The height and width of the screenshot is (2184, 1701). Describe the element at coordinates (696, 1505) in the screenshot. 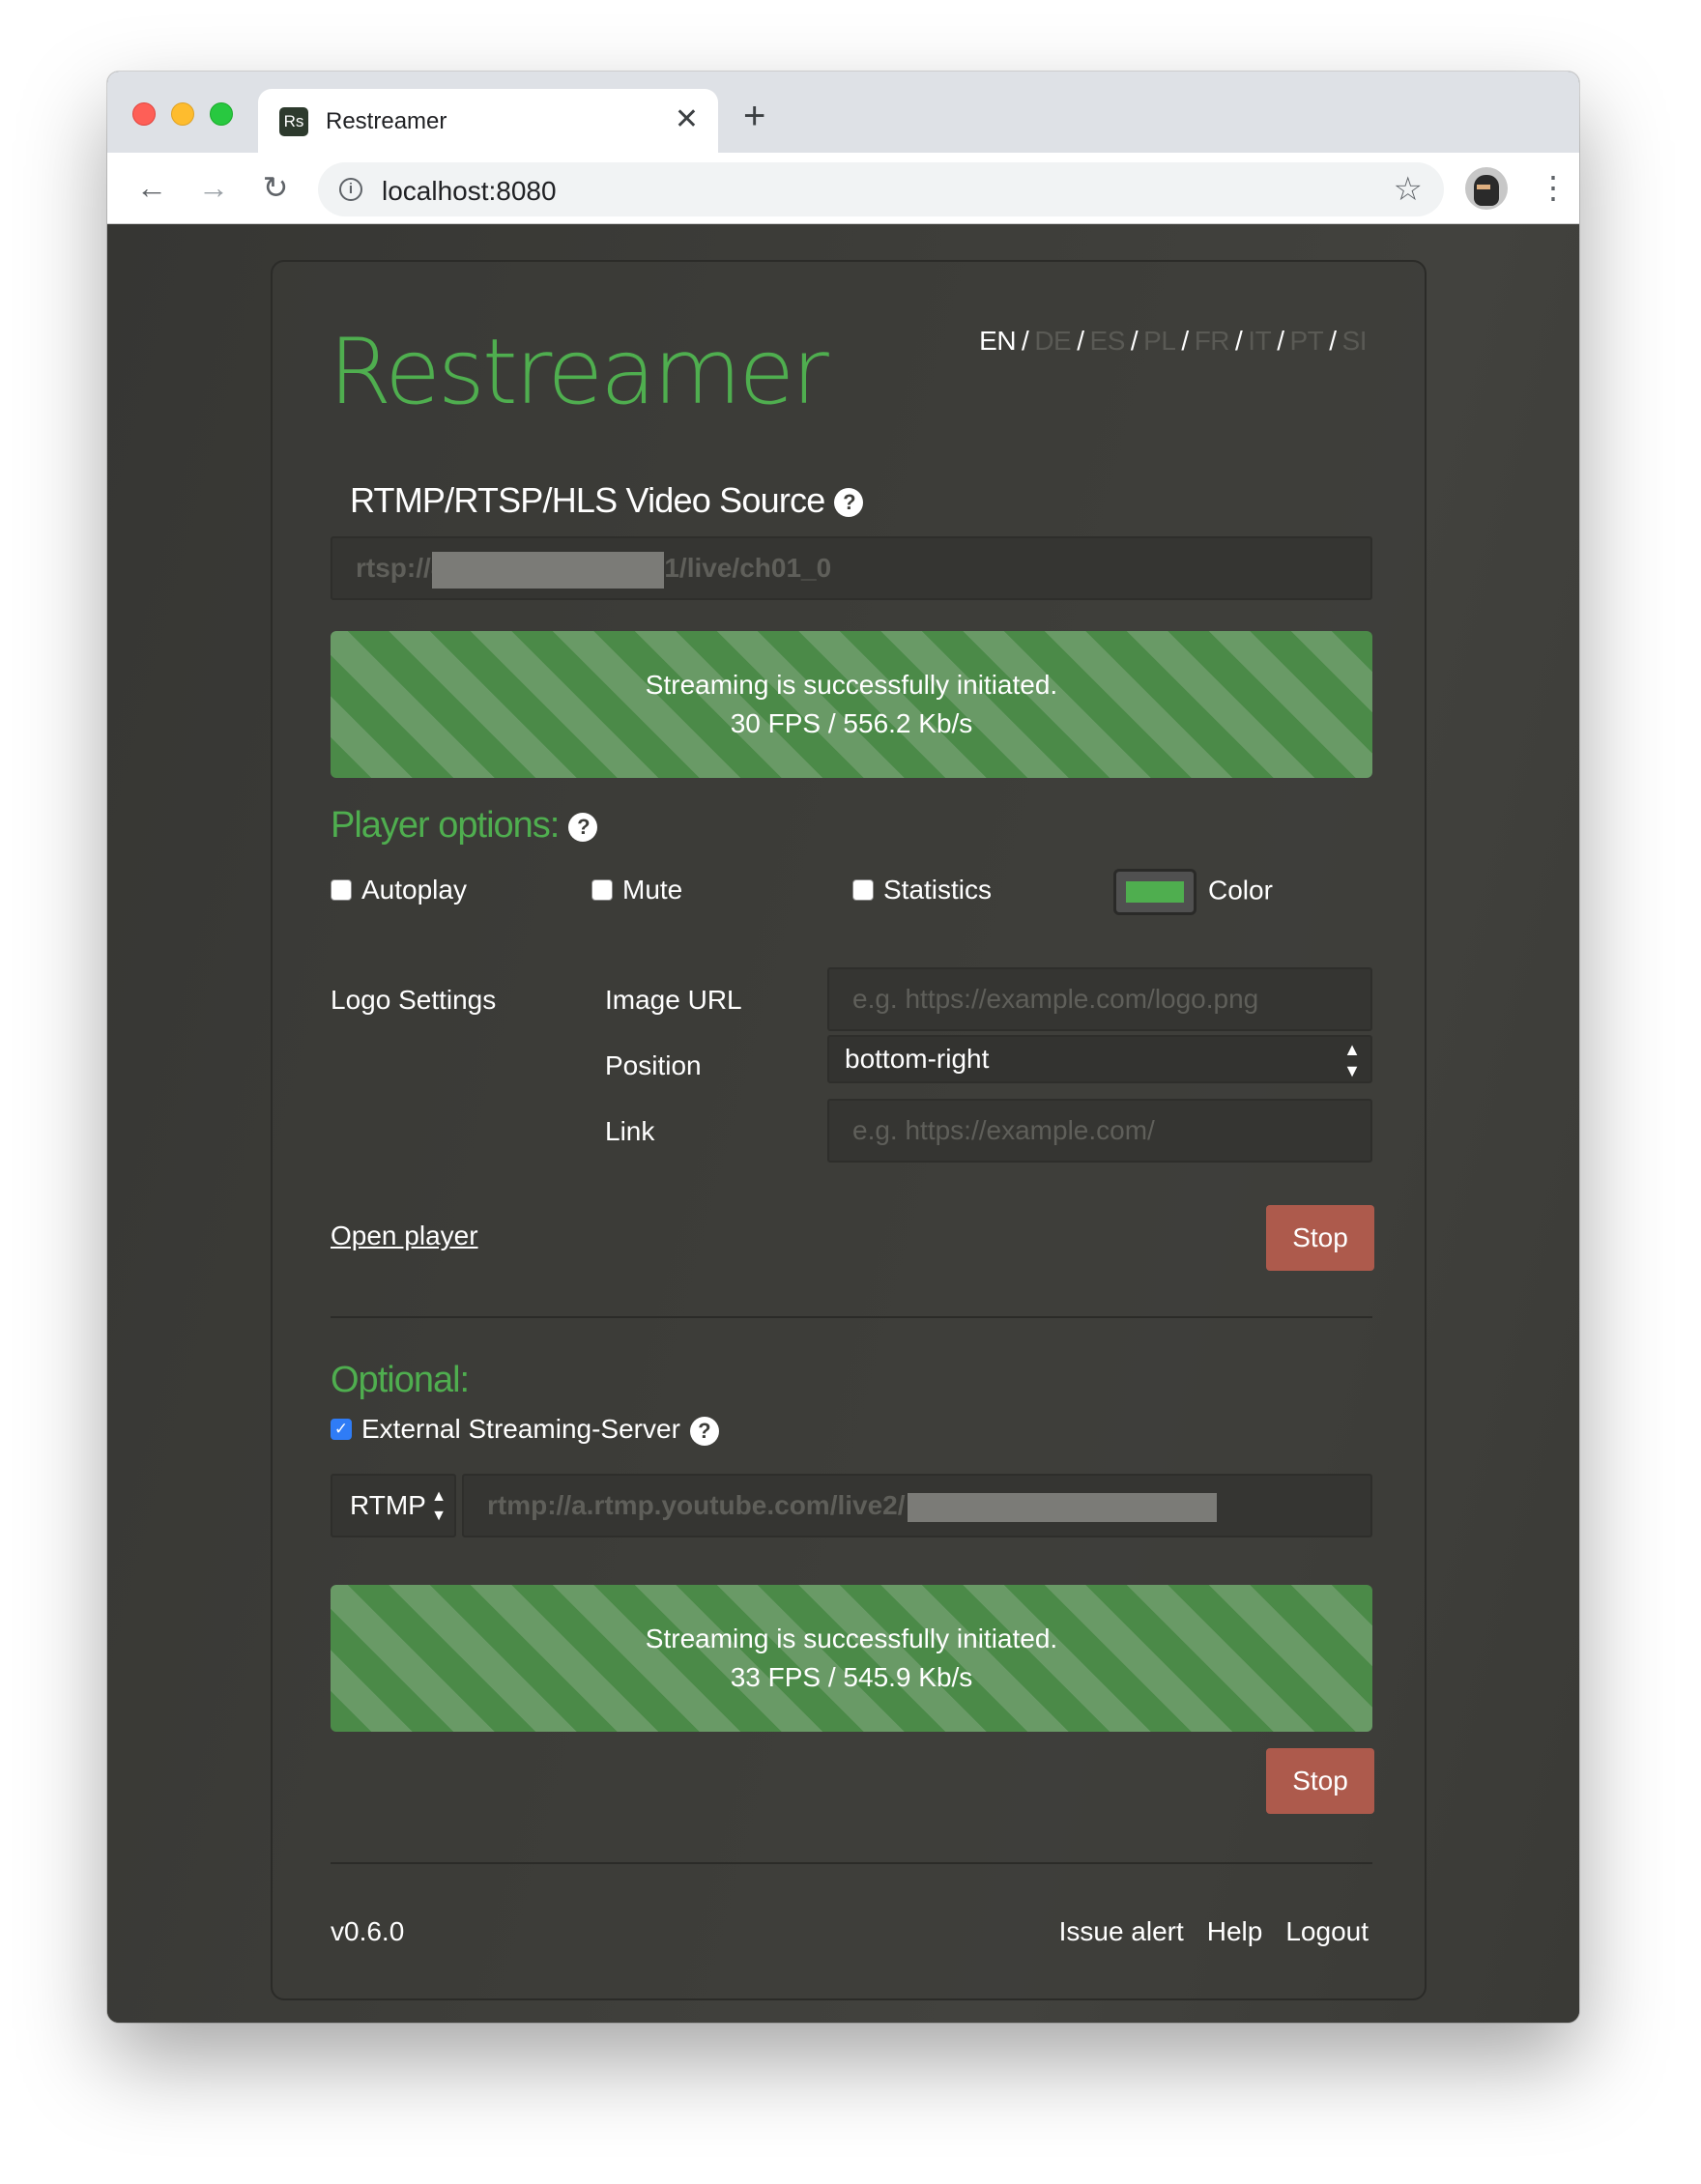

I see `rtmp-url-text: rtmp://a.rtmp.youtube.com/live2/` at that location.